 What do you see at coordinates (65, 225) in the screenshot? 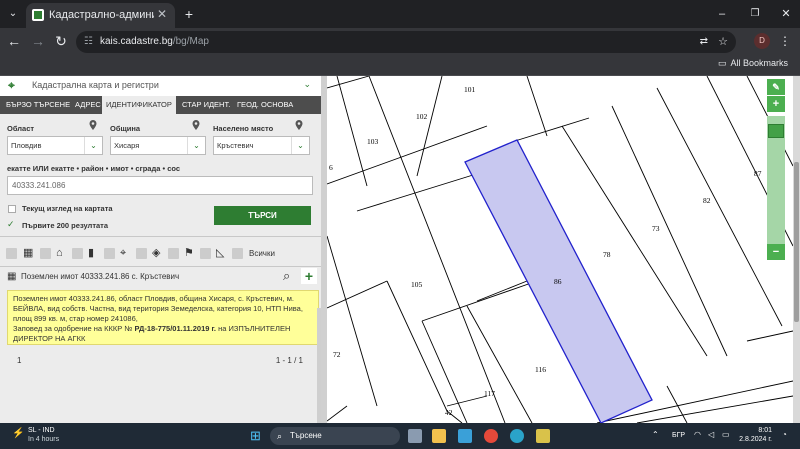
I see `first200-label: Първите 200 резултата` at bounding box center [65, 225].